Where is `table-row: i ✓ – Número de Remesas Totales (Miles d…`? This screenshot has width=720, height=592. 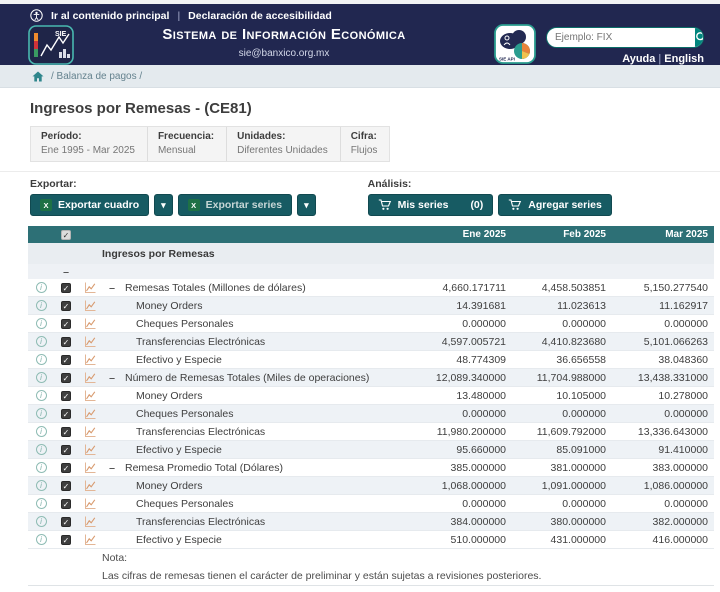 table-row: i ✓ – Número de Remesas Totales (Miles d… is located at coordinates (371, 378).